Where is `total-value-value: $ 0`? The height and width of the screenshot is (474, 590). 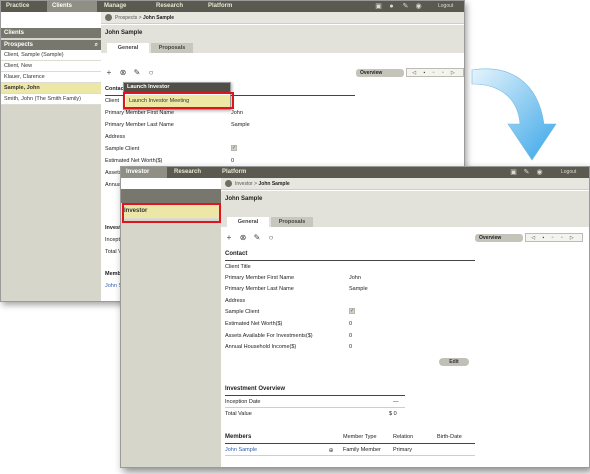 total-value-value: $ 0 is located at coordinates (393, 414).